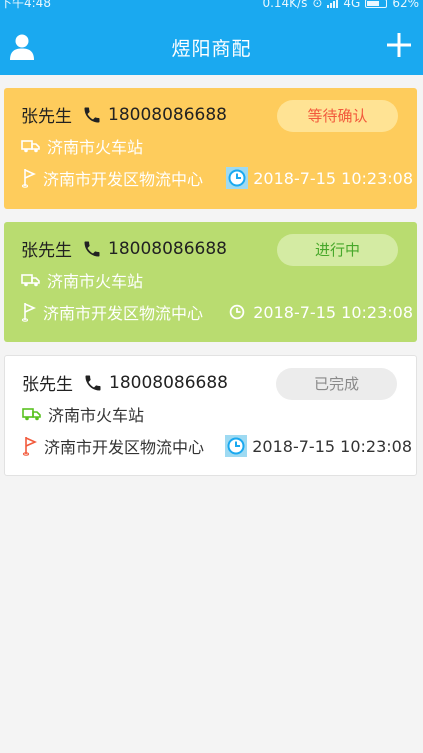 The height and width of the screenshot is (753, 423). I want to click on status-badge: 已完成, so click(336, 384).